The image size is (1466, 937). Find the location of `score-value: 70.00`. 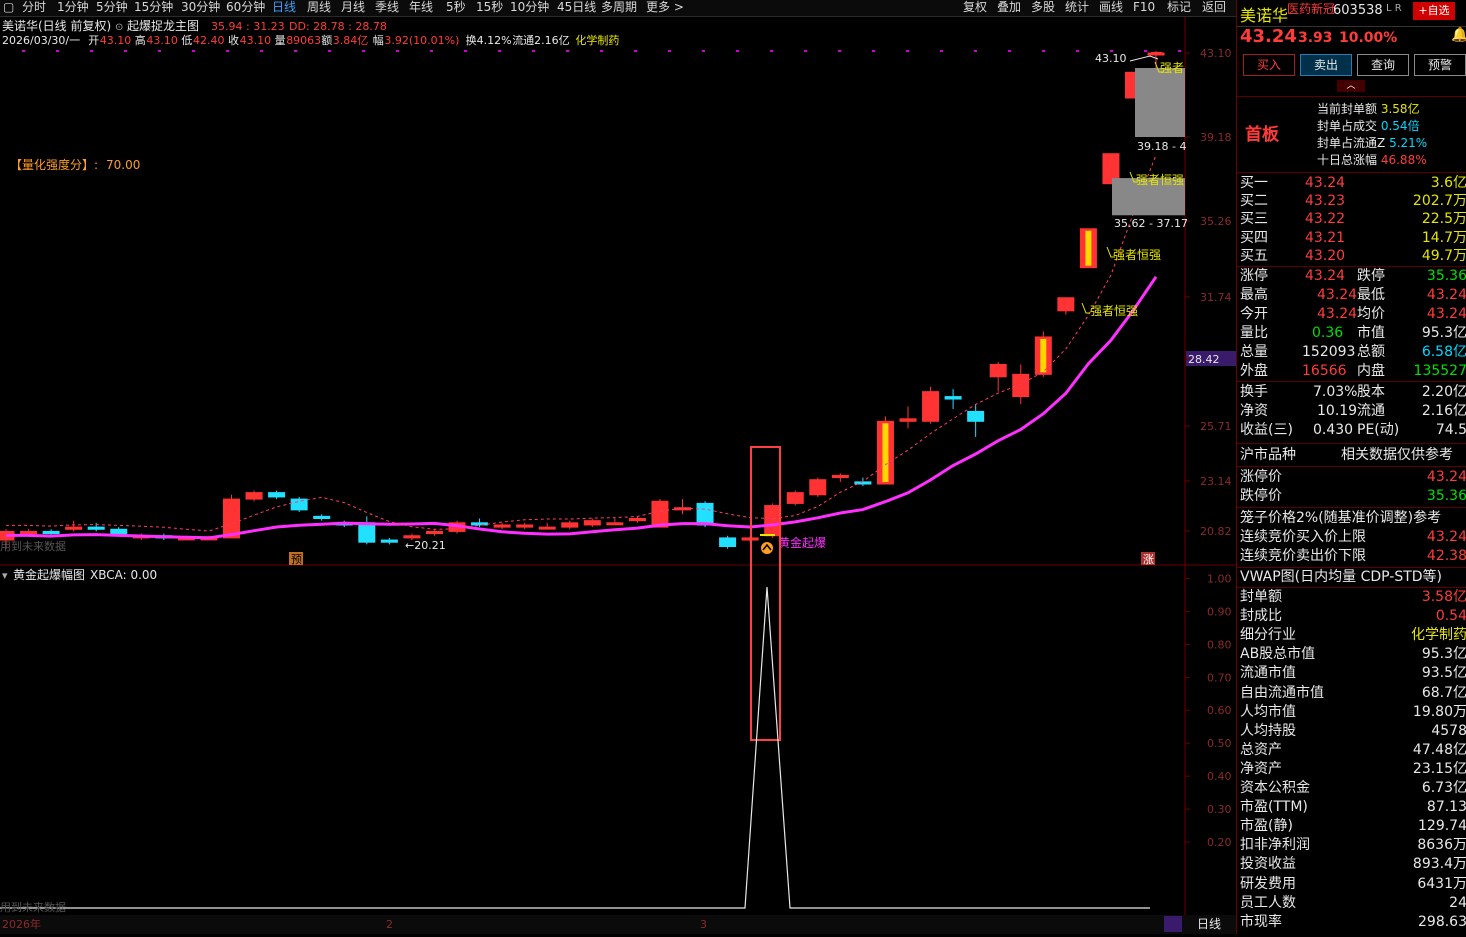

score-value: 70.00 is located at coordinates (123, 165).